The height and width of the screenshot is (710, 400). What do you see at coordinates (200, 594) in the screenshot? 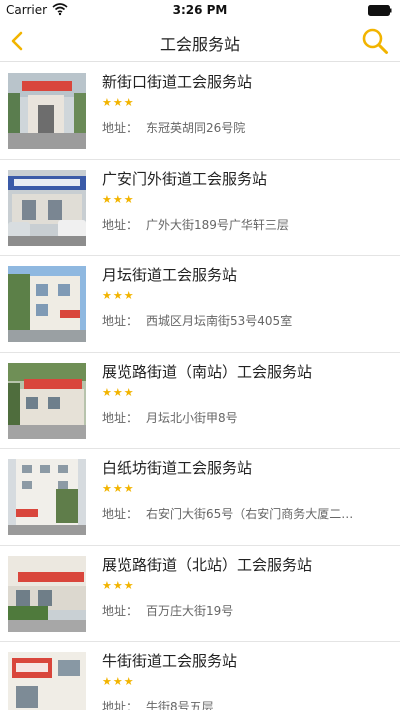
I see `list-item: 展览路街道（北站）工会服务站 ★★★ 地址： 百万庄大街19号` at bounding box center [200, 594].